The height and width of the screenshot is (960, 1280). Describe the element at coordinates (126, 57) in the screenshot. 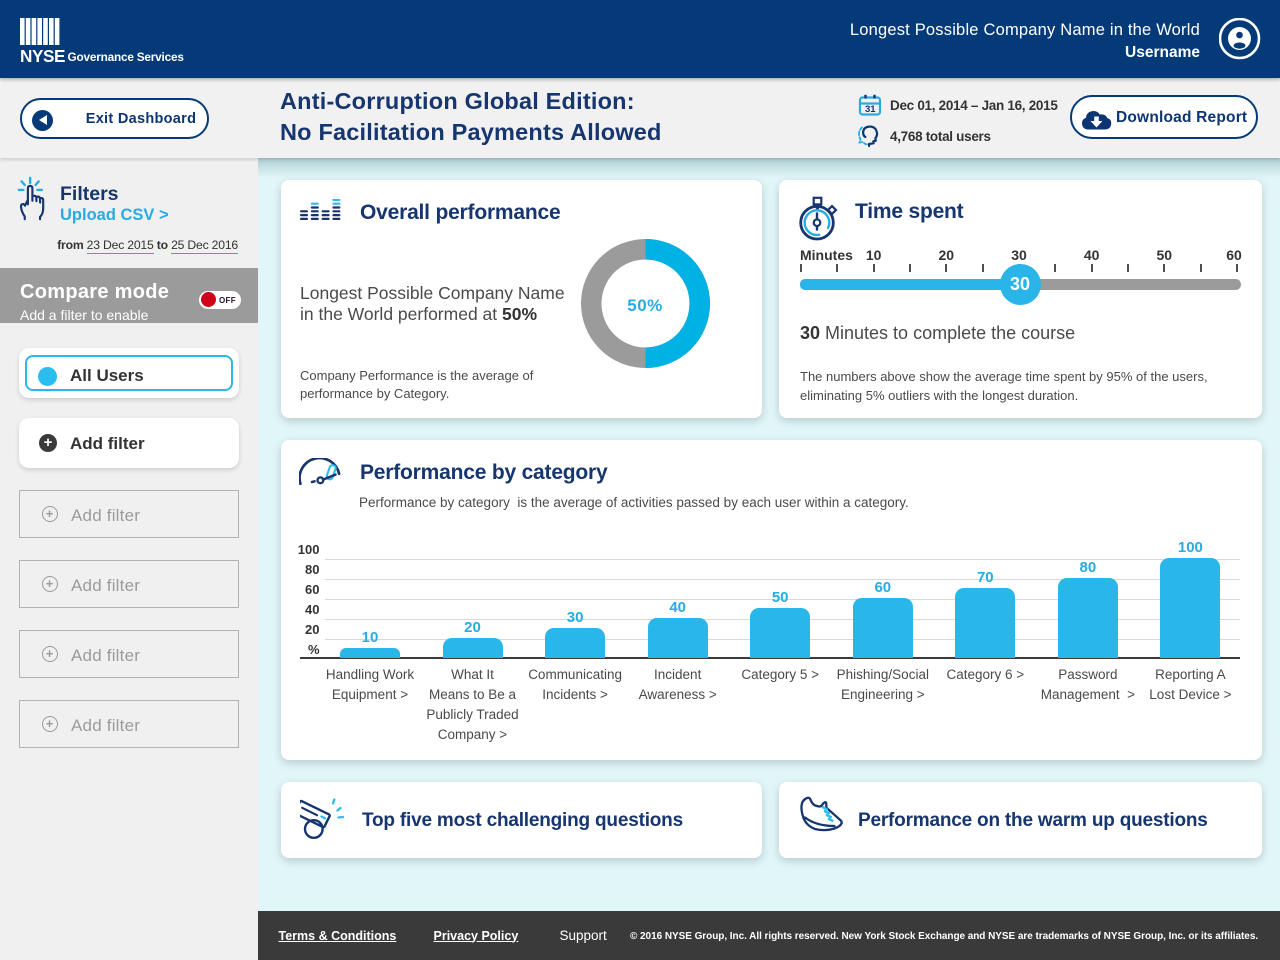

I see `svg-text: Governance Services` at that location.